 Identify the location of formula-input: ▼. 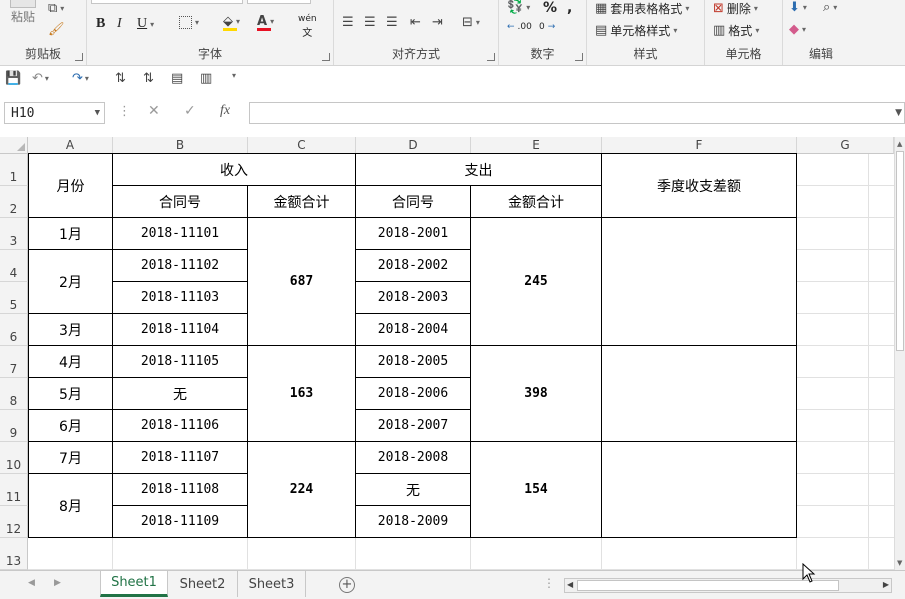
(577, 113).